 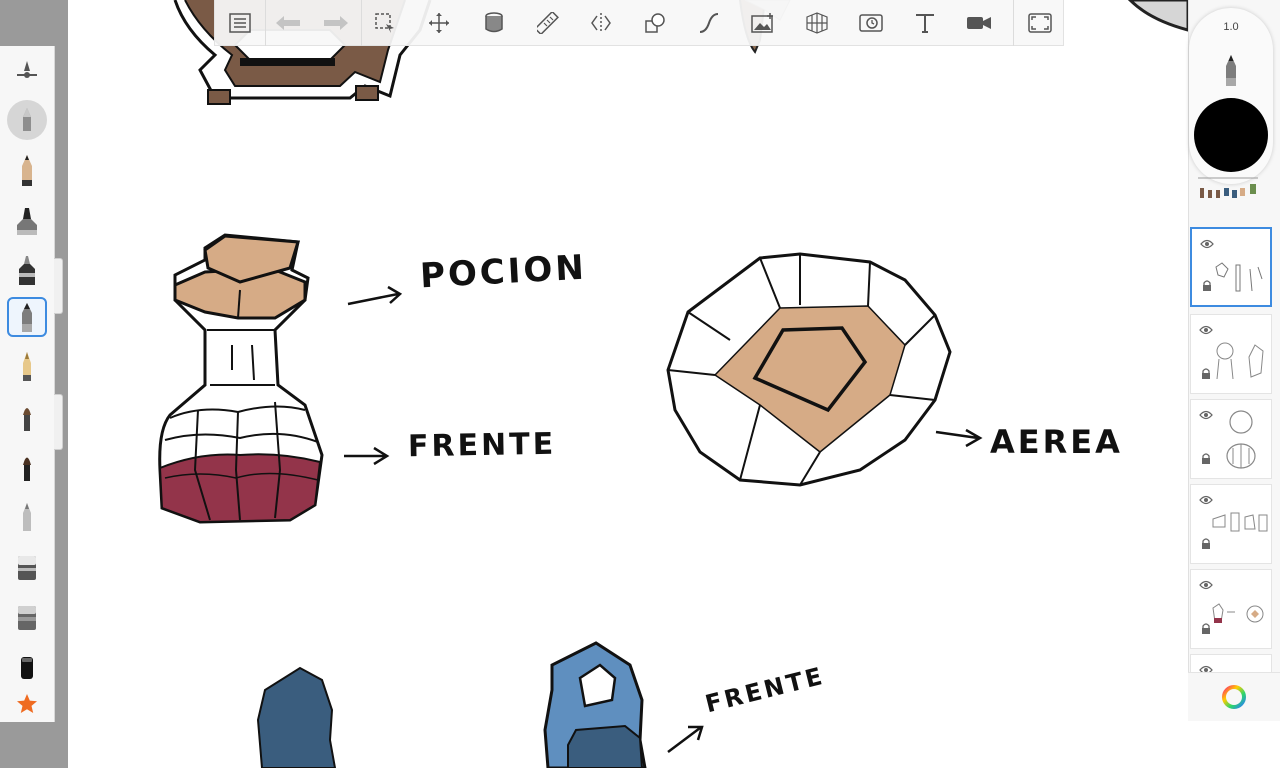 What do you see at coordinates (27, 566) in the screenshot?
I see `eraser-icon` at bounding box center [27, 566].